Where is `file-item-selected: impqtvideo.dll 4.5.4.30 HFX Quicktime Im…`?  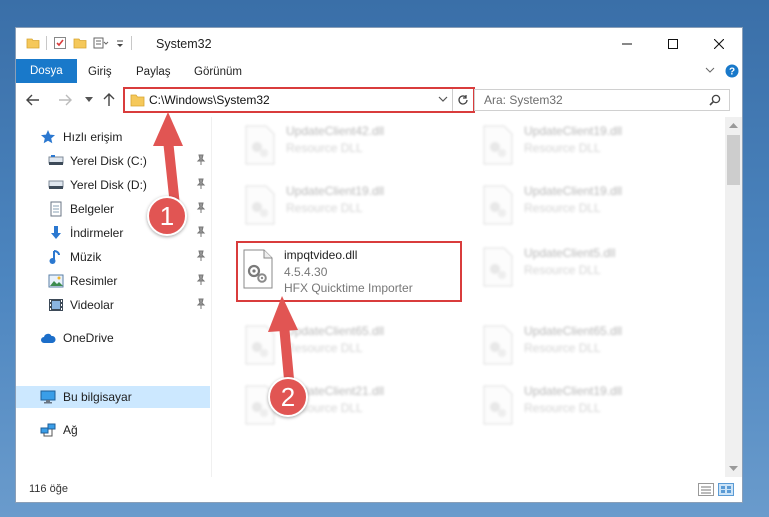 file-item-selected: impqtvideo.dll 4.5.4.30 HFX Quicktime Im… is located at coordinates (349, 271).